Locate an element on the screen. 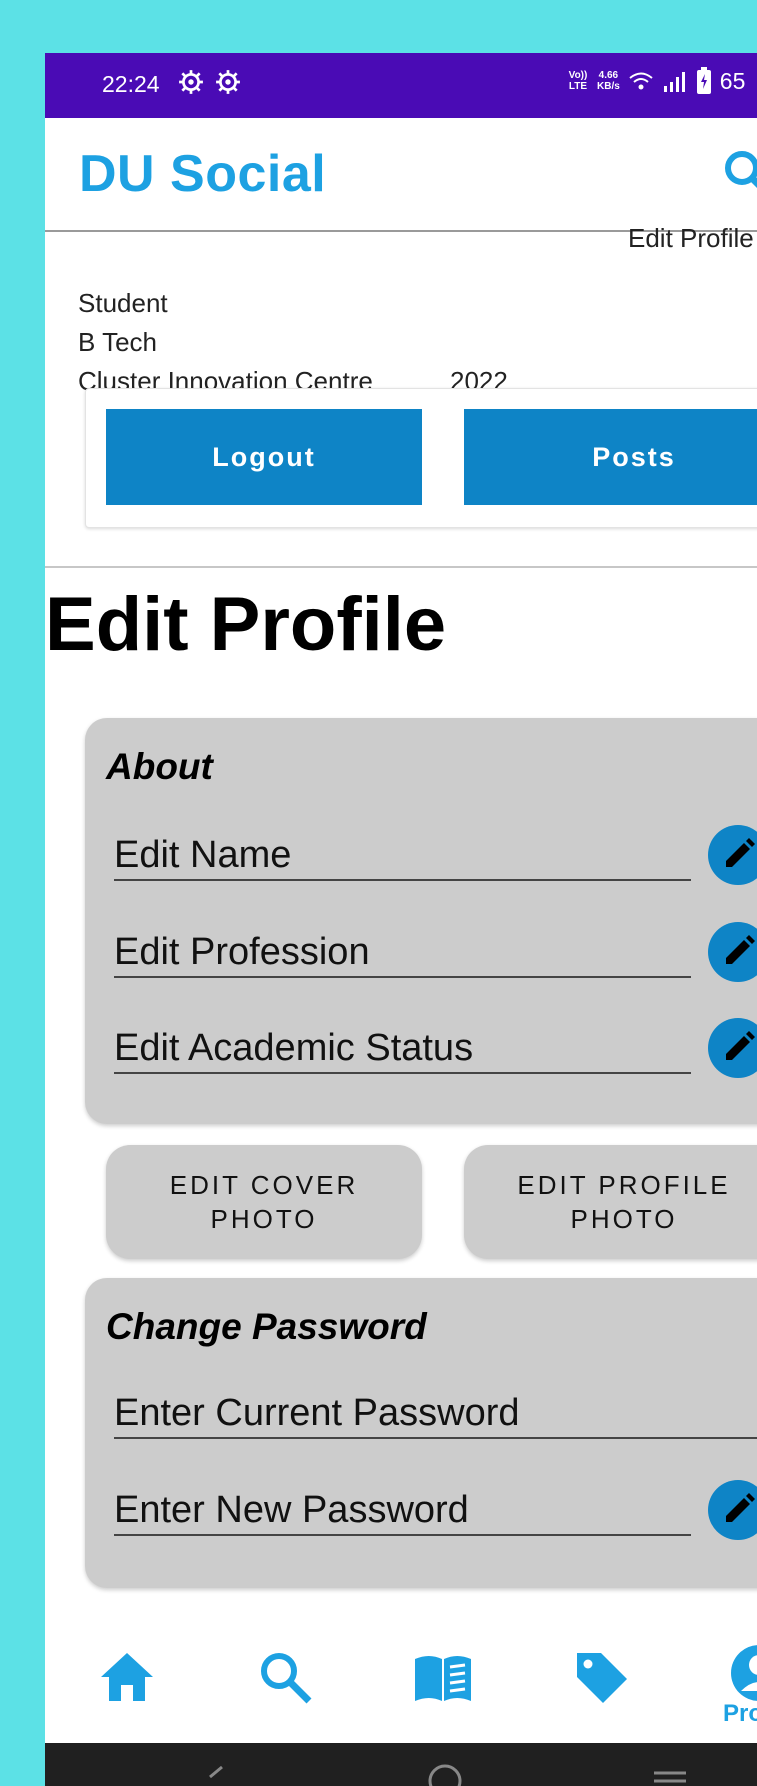 This screenshot has width=757, height=1786. recents-icon is located at coordinates (670, 1764).